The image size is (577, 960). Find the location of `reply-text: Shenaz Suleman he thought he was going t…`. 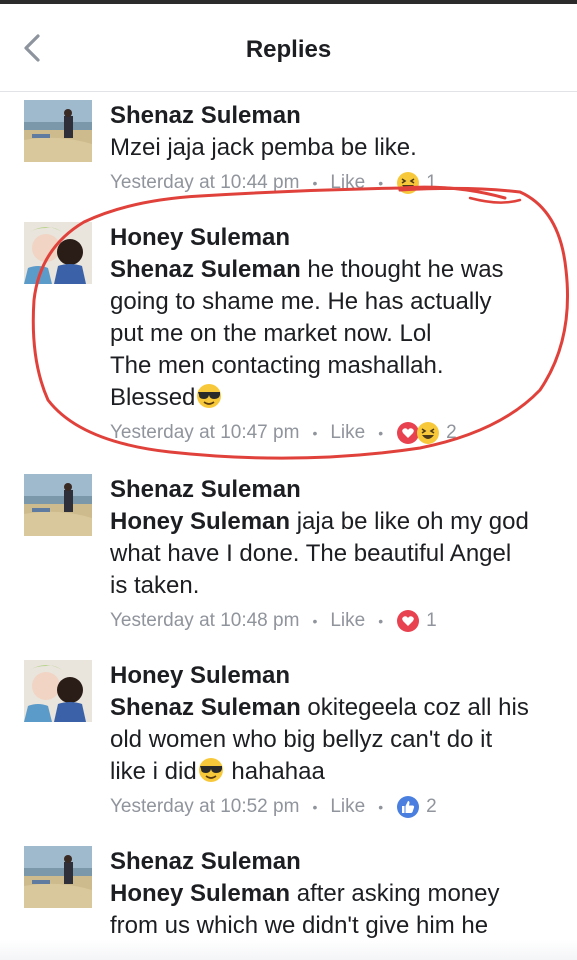

reply-text: Shenaz Suleman he thought he was going t… is located at coordinates (307, 333).